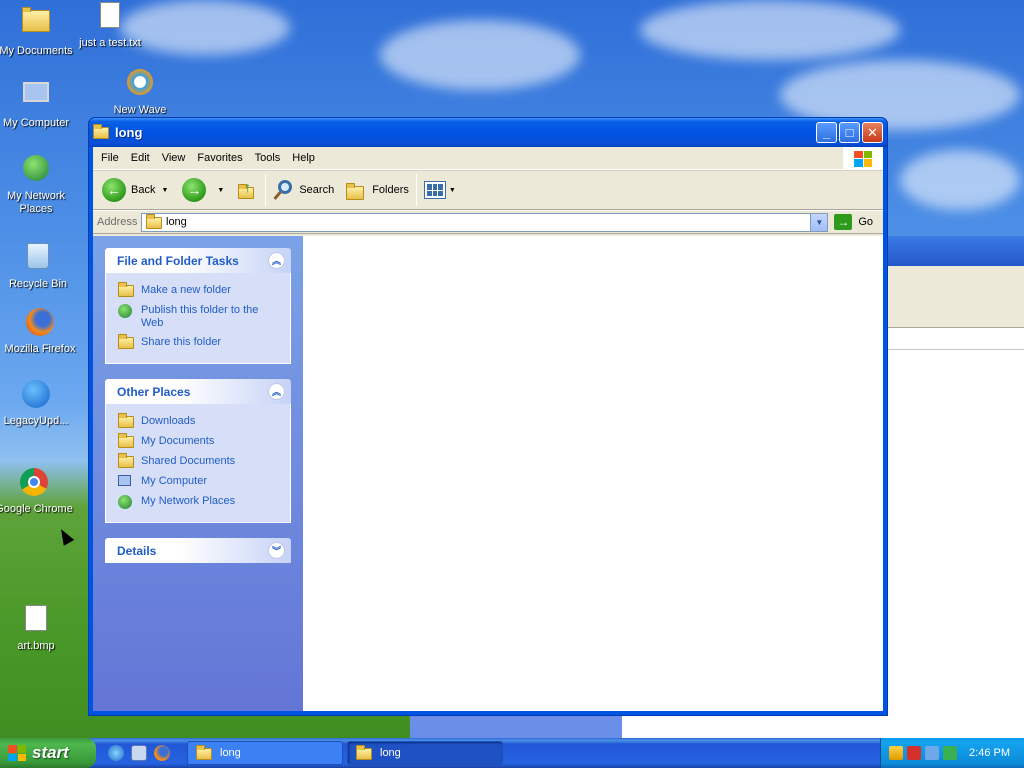 Image resolution: width=1024 pixels, height=768 pixels. What do you see at coordinates (872, 132) in the screenshot?
I see `close-button: ✕` at bounding box center [872, 132].